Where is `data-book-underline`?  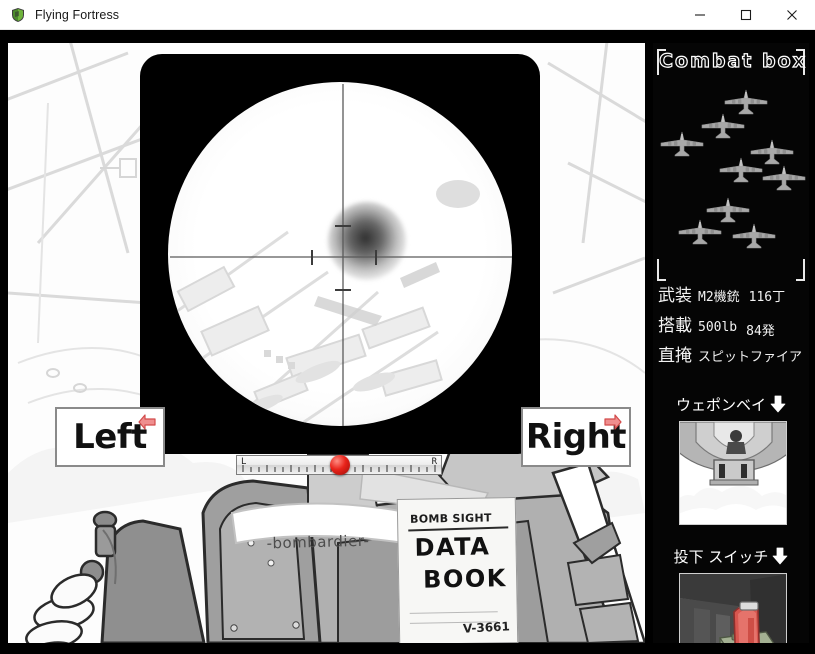 data-book-underline is located at coordinates (458, 529).